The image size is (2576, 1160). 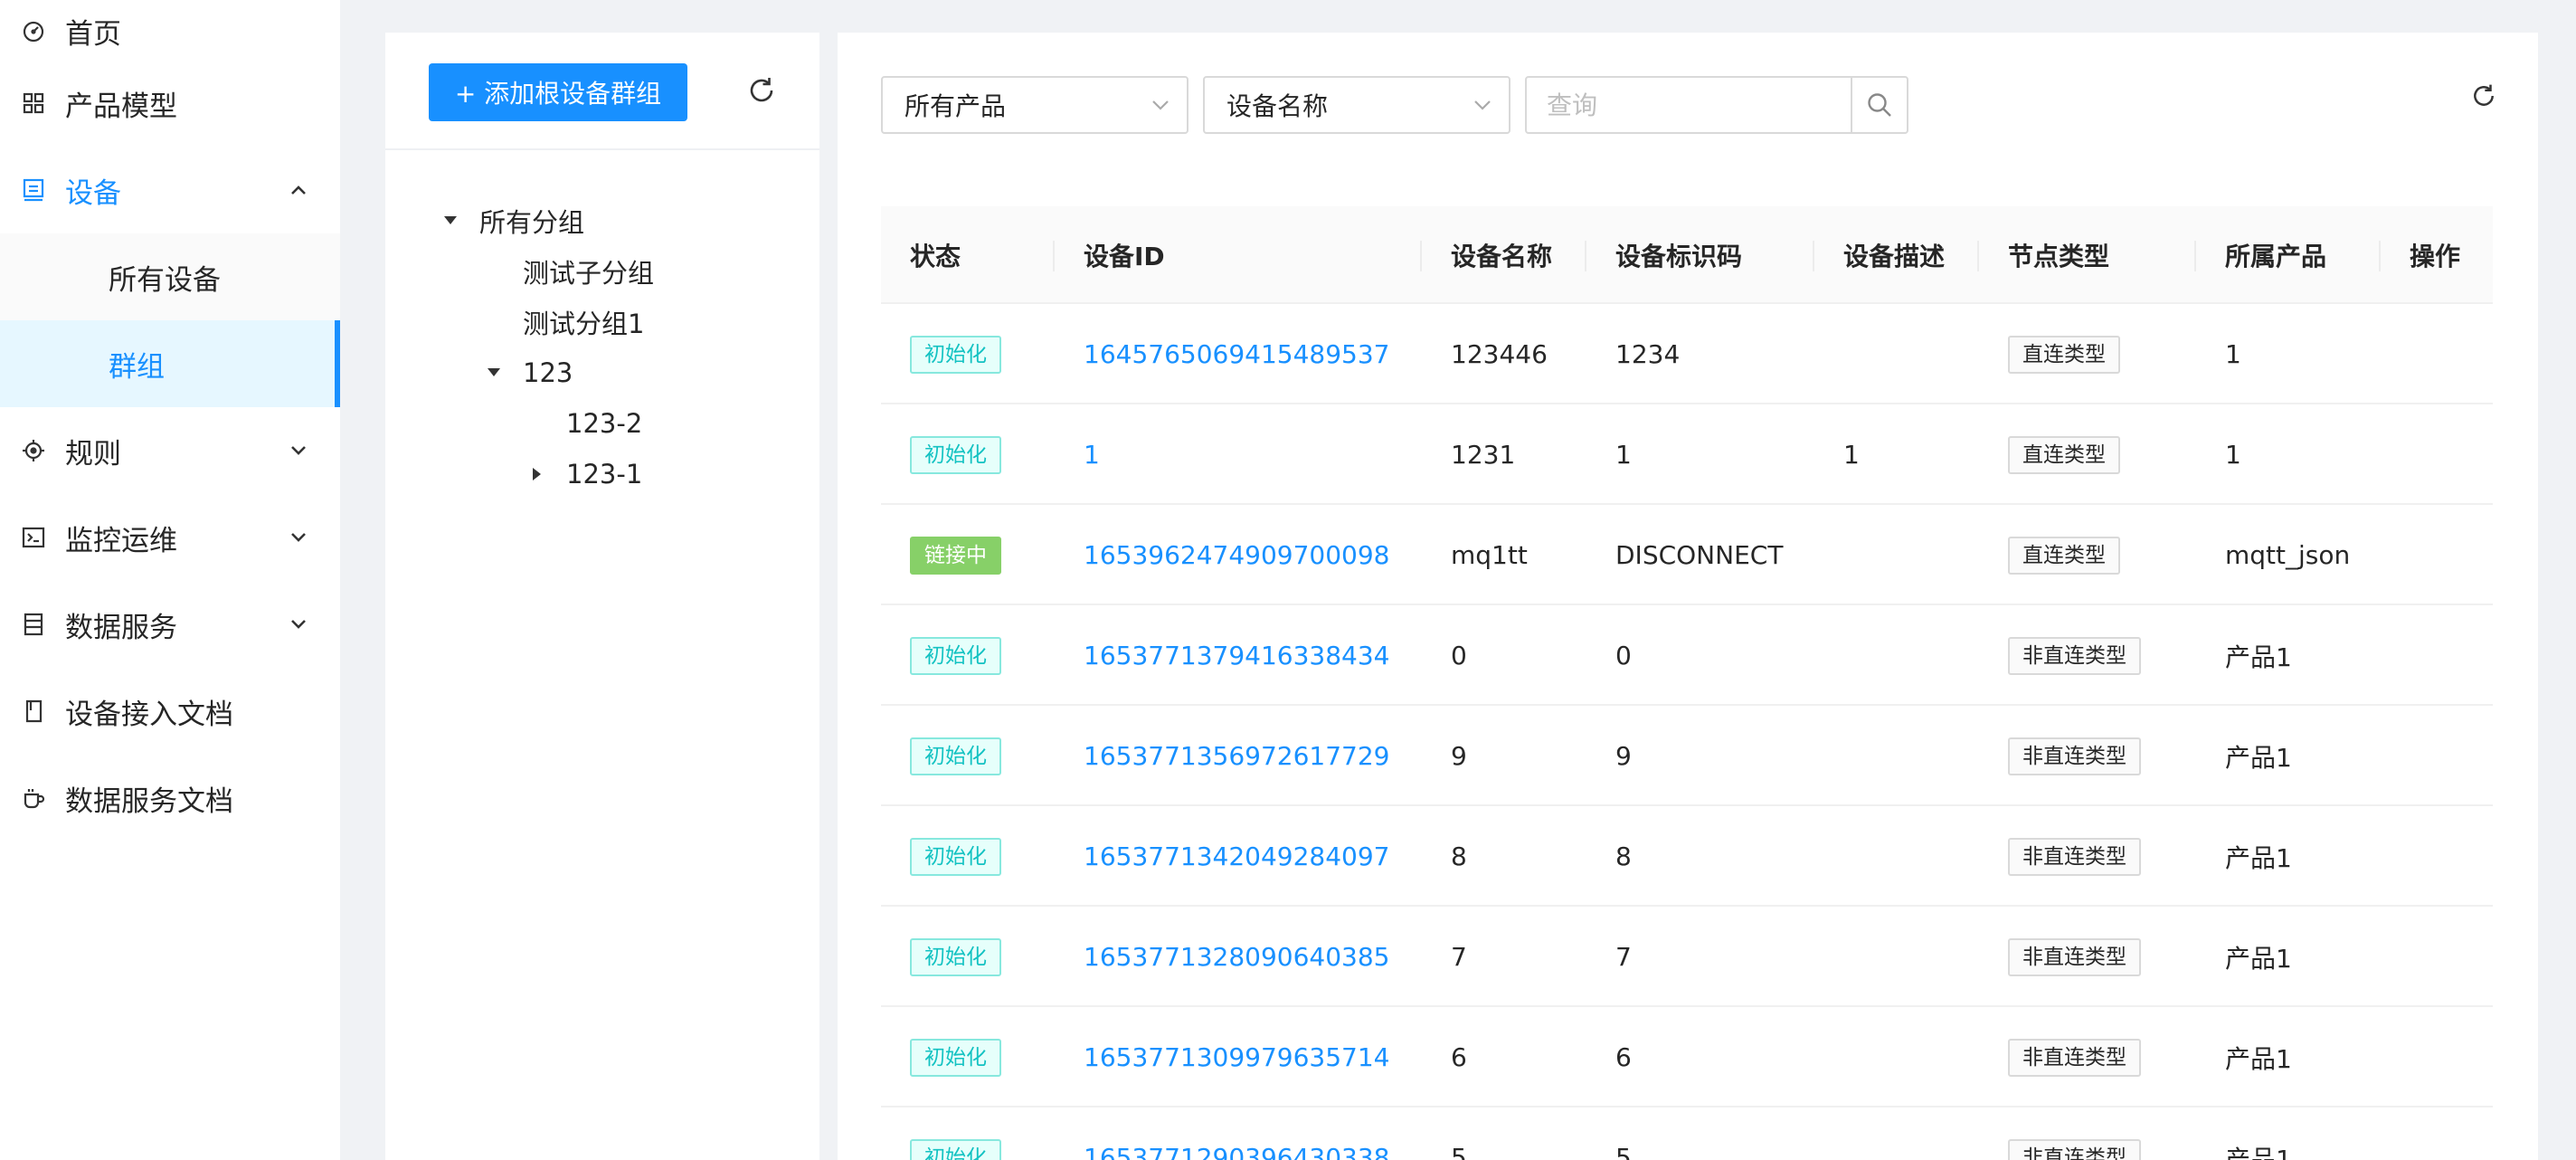 I want to click on device-id-link: 1653771290396430338, so click(x=1236, y=1151).